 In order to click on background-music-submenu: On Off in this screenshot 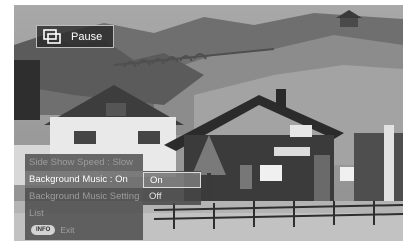, I will do `click(172, 188)`.